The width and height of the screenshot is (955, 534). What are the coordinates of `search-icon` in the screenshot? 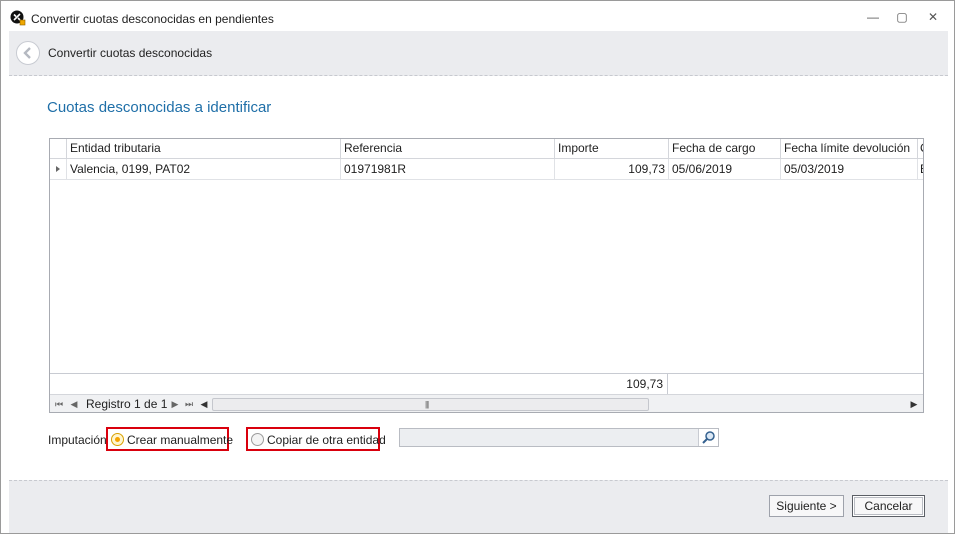 It's located at (708, 437).